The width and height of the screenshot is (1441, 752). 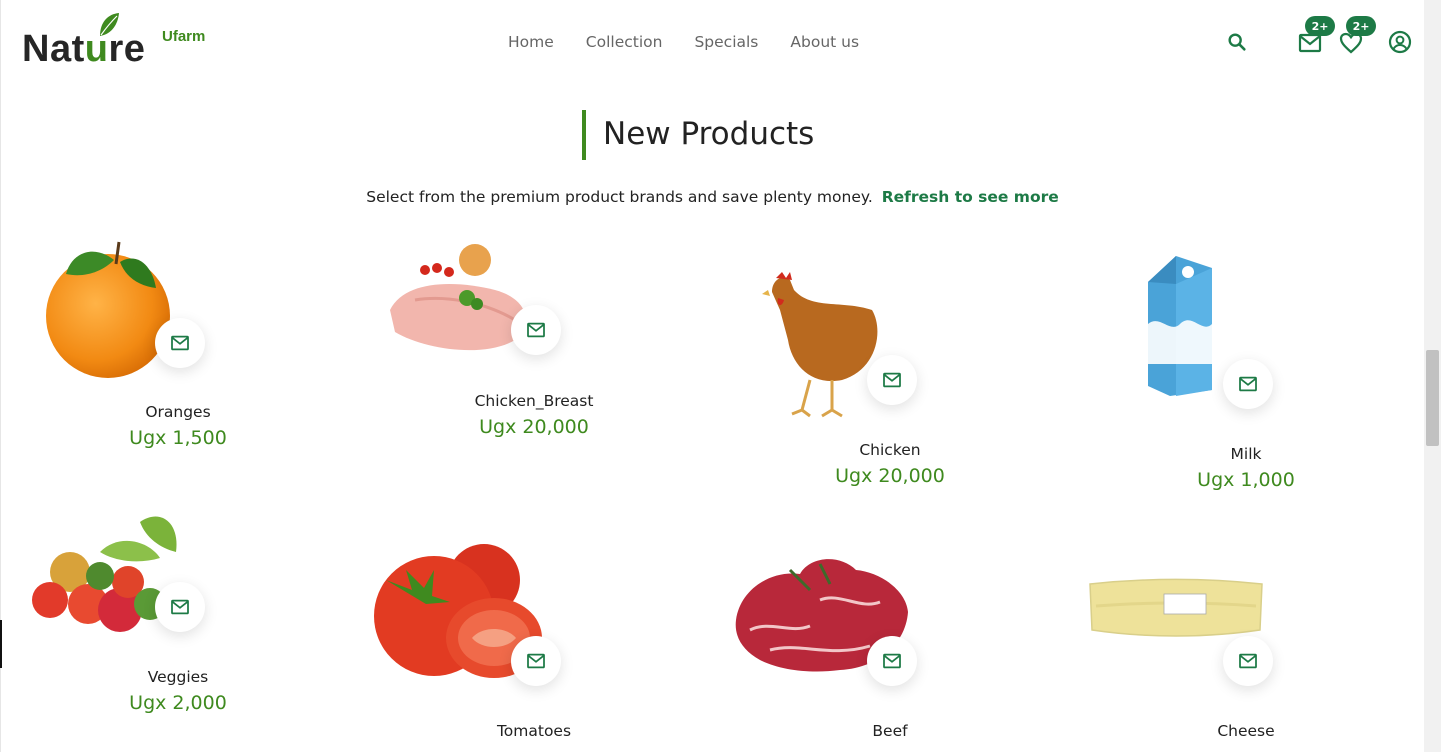 What do you see at coordinates (178, 438) in the screenshot?
I see `product-price: Ugx 1,500` at bounding box center [178, 438].